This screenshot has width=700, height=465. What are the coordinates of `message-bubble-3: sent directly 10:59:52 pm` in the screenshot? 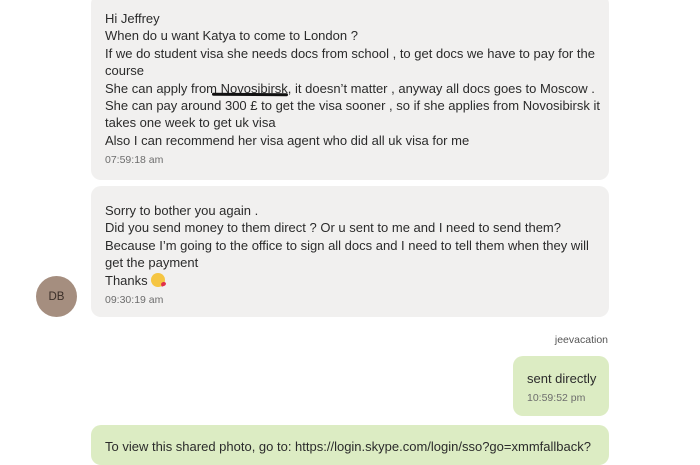 It's located at (561, 386).